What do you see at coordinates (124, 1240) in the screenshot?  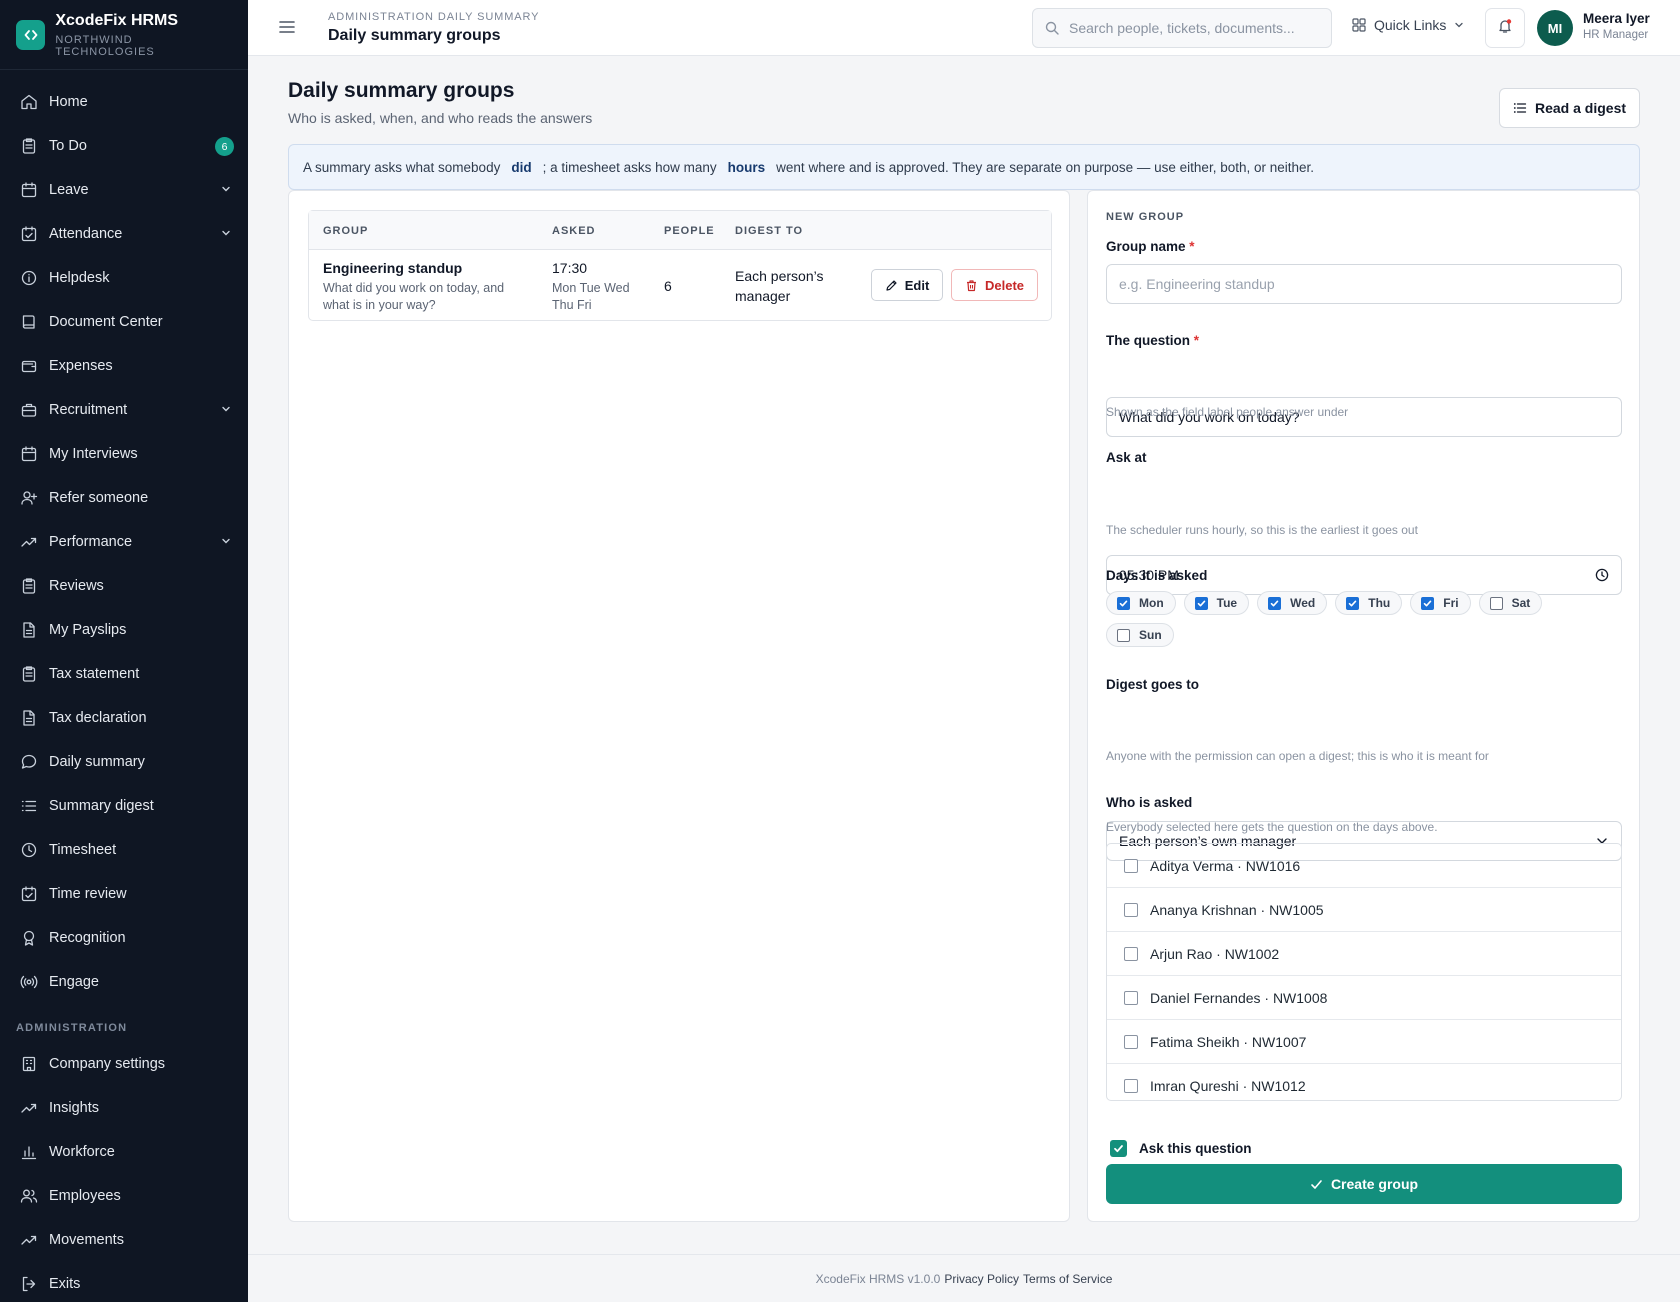 I see `sidebar-item-movements: Movements` at bounding box center [124, 1240].